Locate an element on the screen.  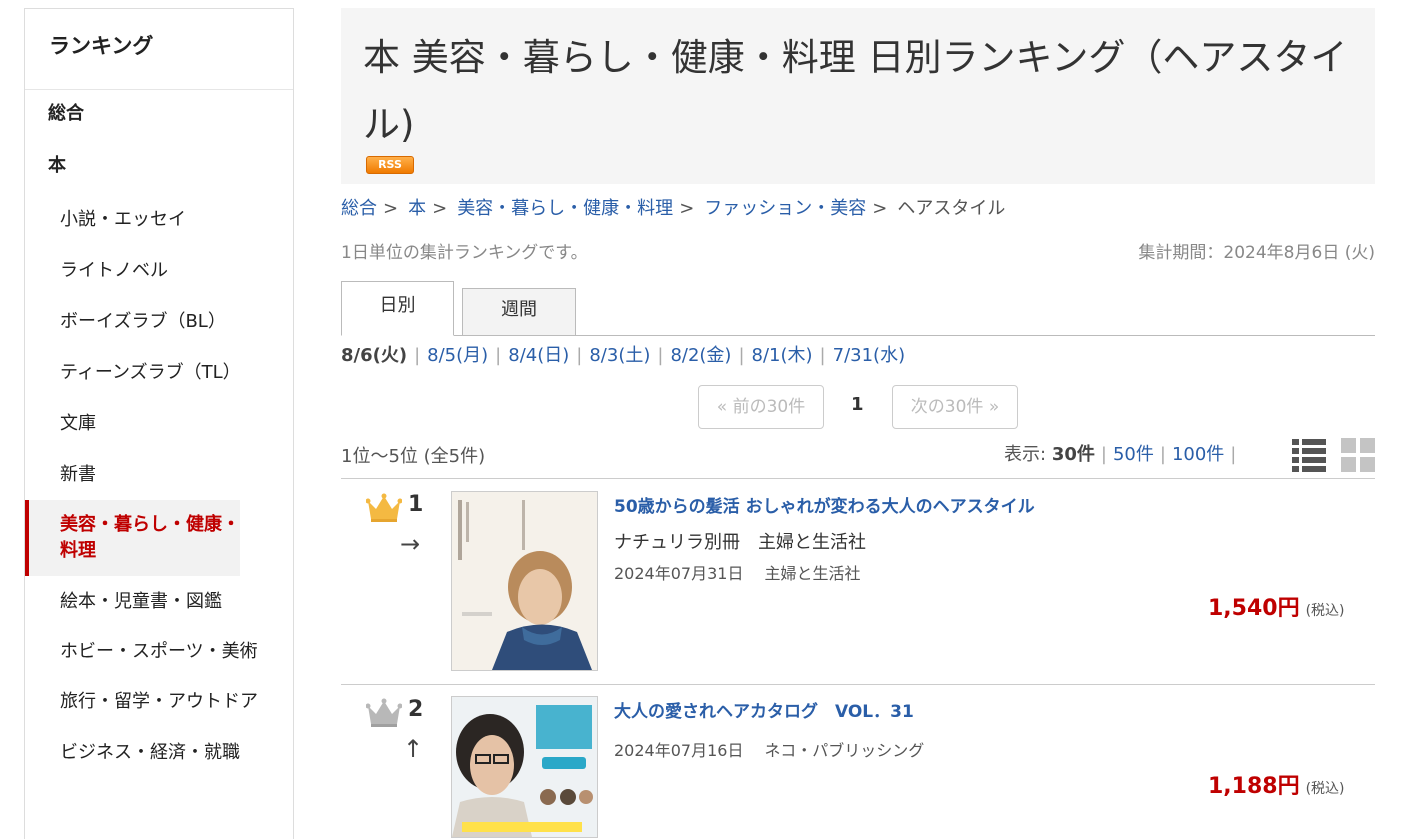
aggregation-period: 集計期間：2024年8月6日 (火) is located at coordinates (1256, 253).